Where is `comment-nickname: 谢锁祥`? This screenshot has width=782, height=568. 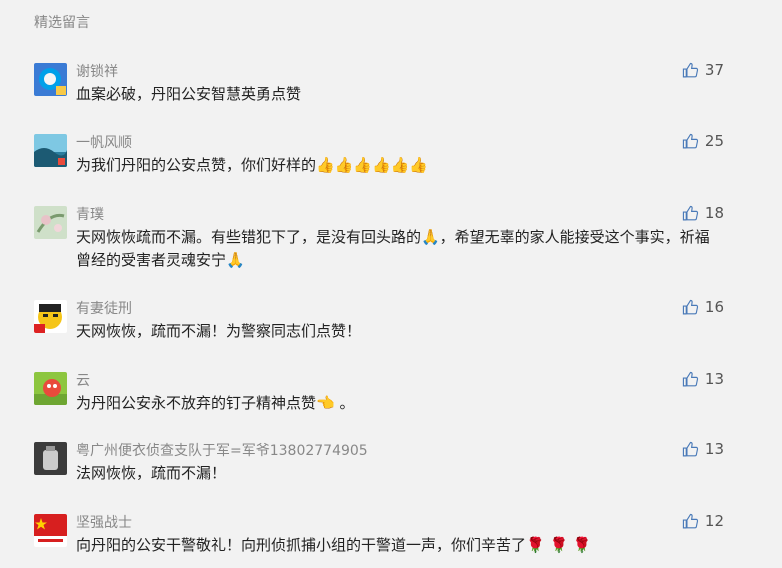 comment-nickname: 谢锁祥 is located at coordinates (97, 71).